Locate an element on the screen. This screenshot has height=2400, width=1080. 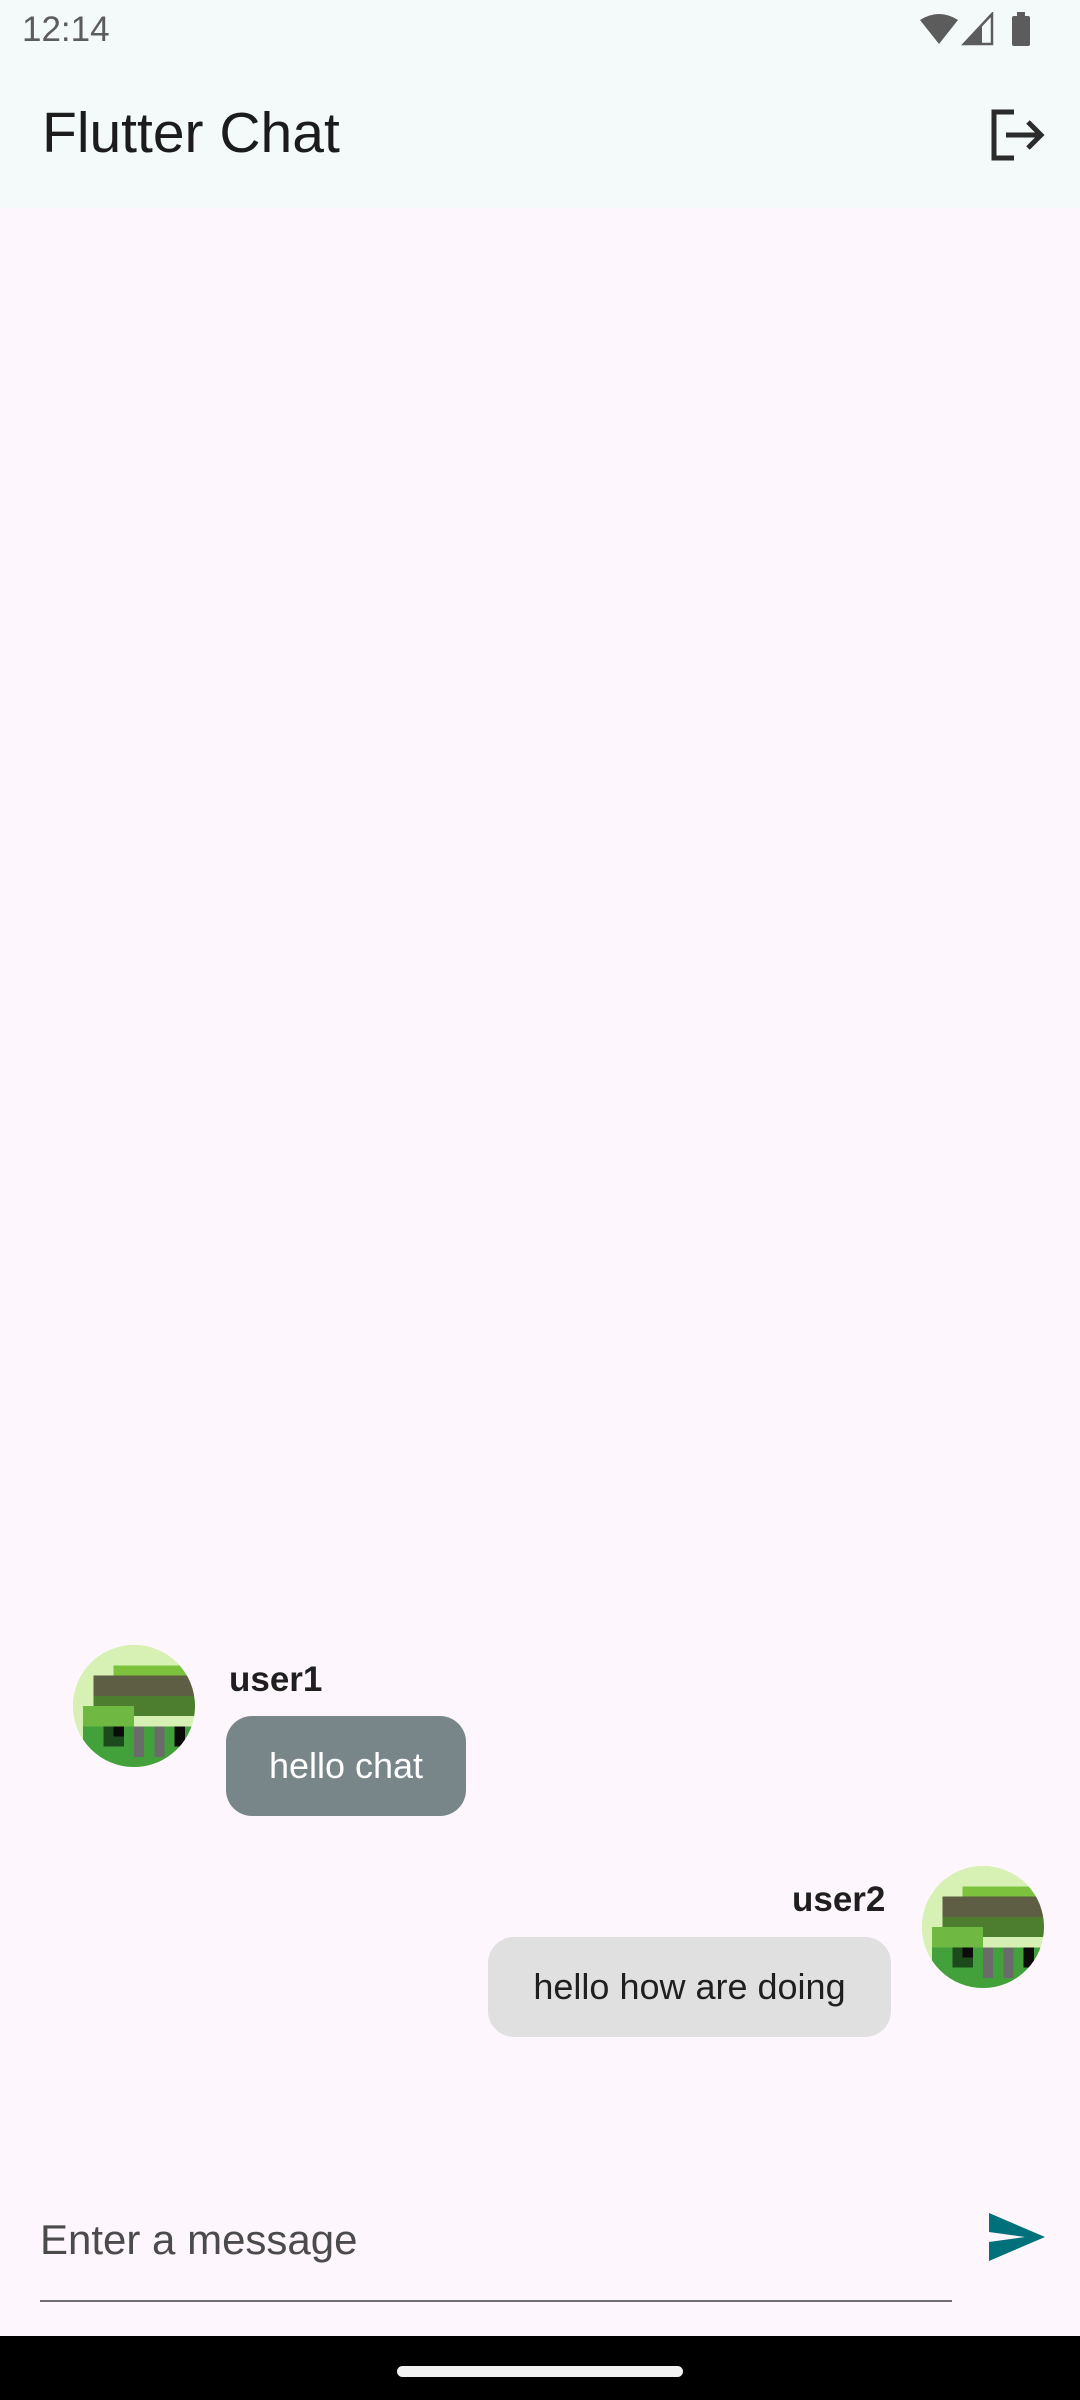
avatar-user2 is located at coordinates (983, 1927).